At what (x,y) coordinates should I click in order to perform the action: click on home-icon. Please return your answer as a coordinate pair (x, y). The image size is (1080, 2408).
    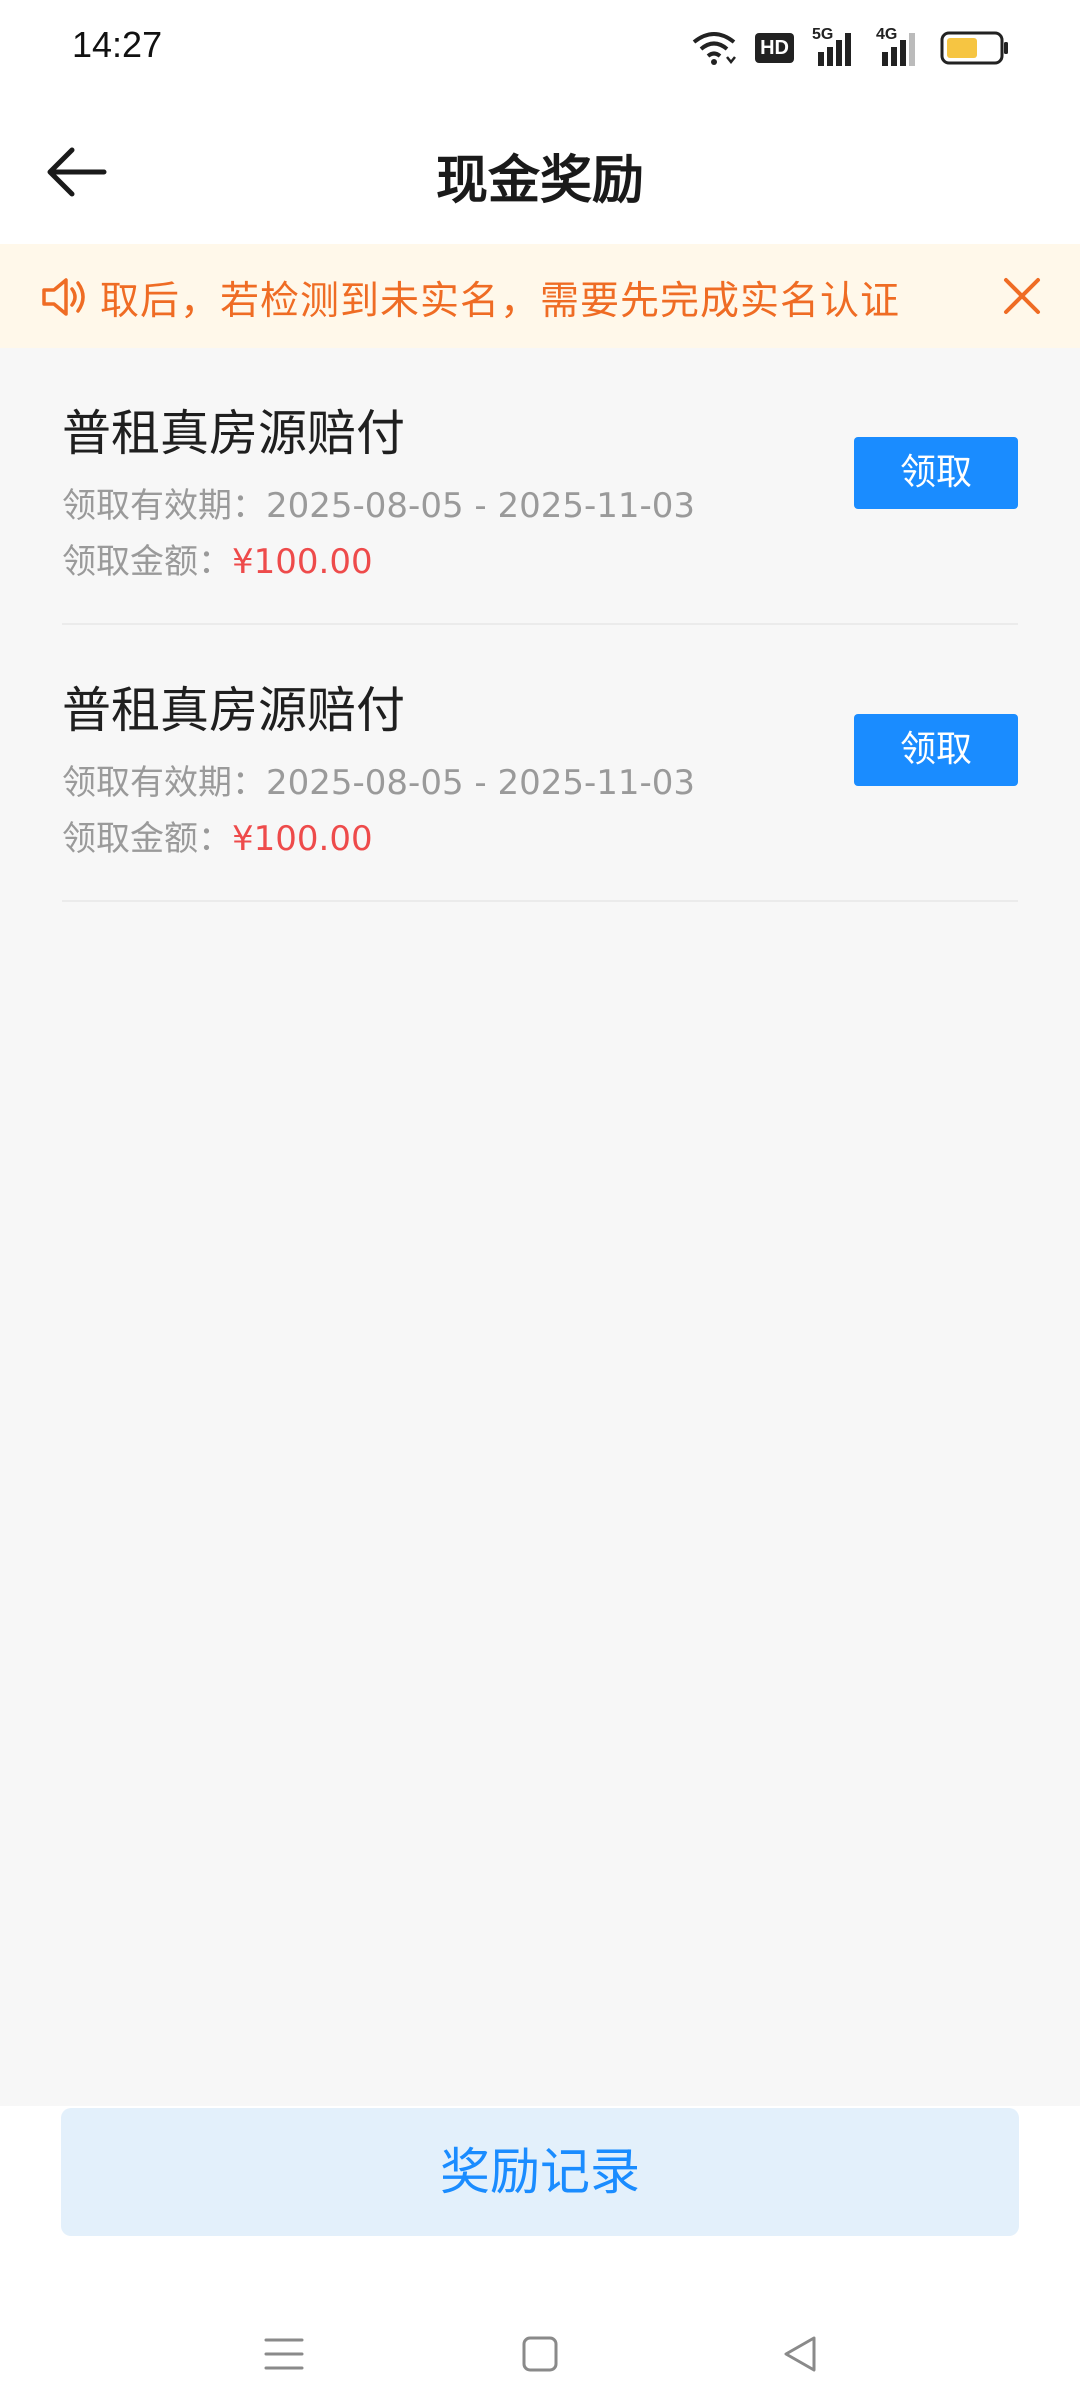
    Looking at the image, I should click on (540, 2354).